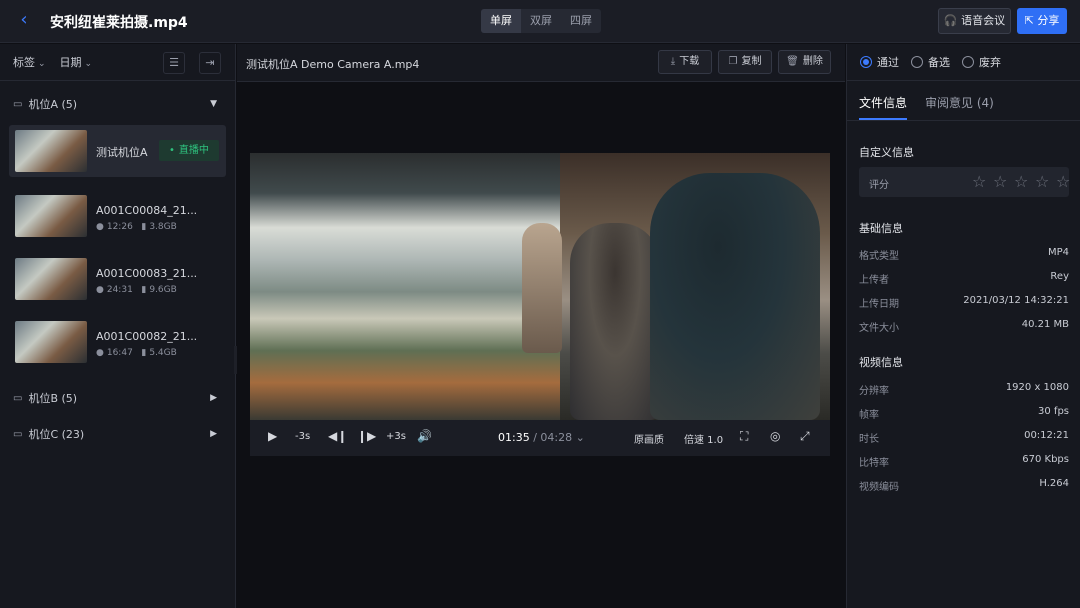 The image size is (1080, 608). What do you see at coordinates (366, 436) in the screenshot?
I see `step-forward-icon: ❙▶` at bounding box center [366, 436].